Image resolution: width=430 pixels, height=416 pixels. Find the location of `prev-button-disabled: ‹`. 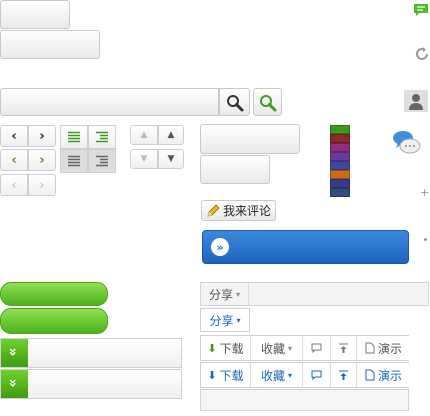

prev-button-disabled: ‹ is located at coordinates (14, 185).